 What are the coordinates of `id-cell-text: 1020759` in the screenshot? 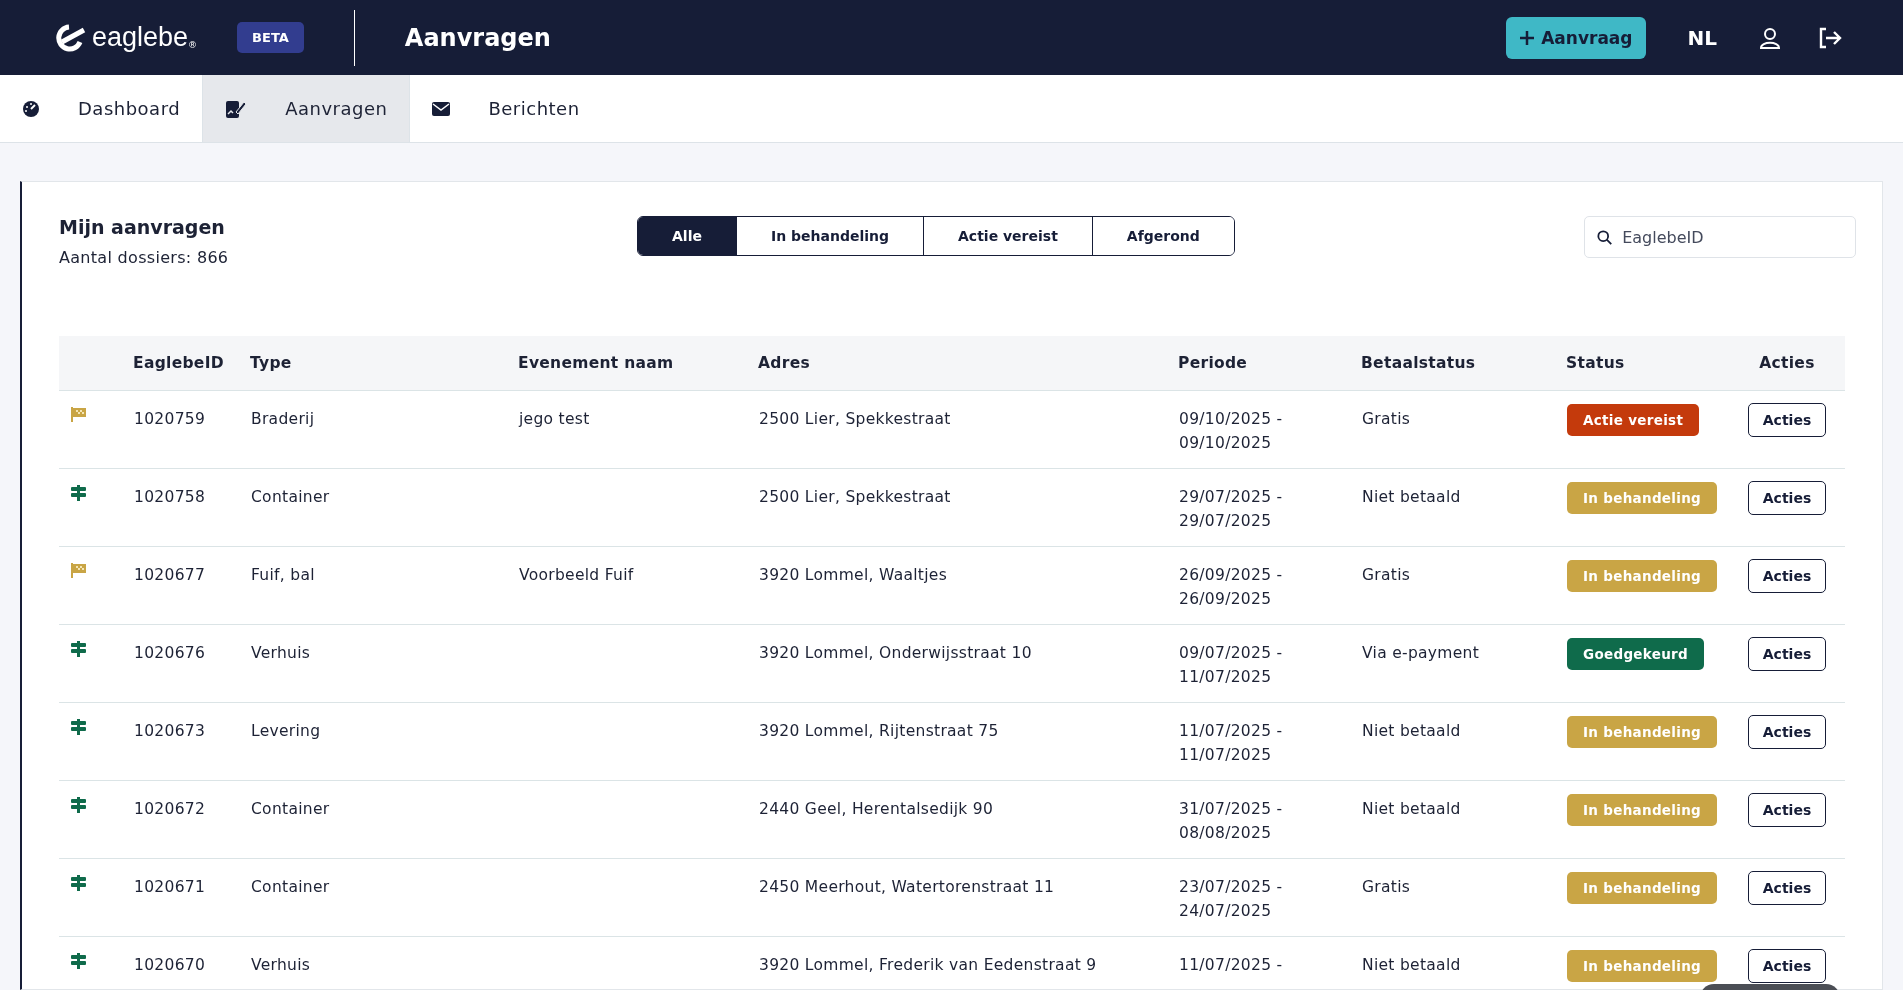 It's located at (170, 419).